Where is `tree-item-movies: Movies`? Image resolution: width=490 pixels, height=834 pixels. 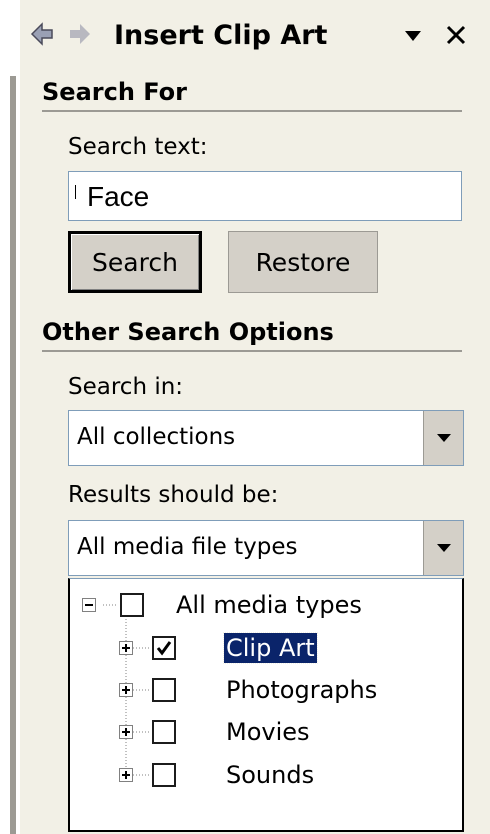 tree-item-movies: Movies is located at coordinates (268, 732).